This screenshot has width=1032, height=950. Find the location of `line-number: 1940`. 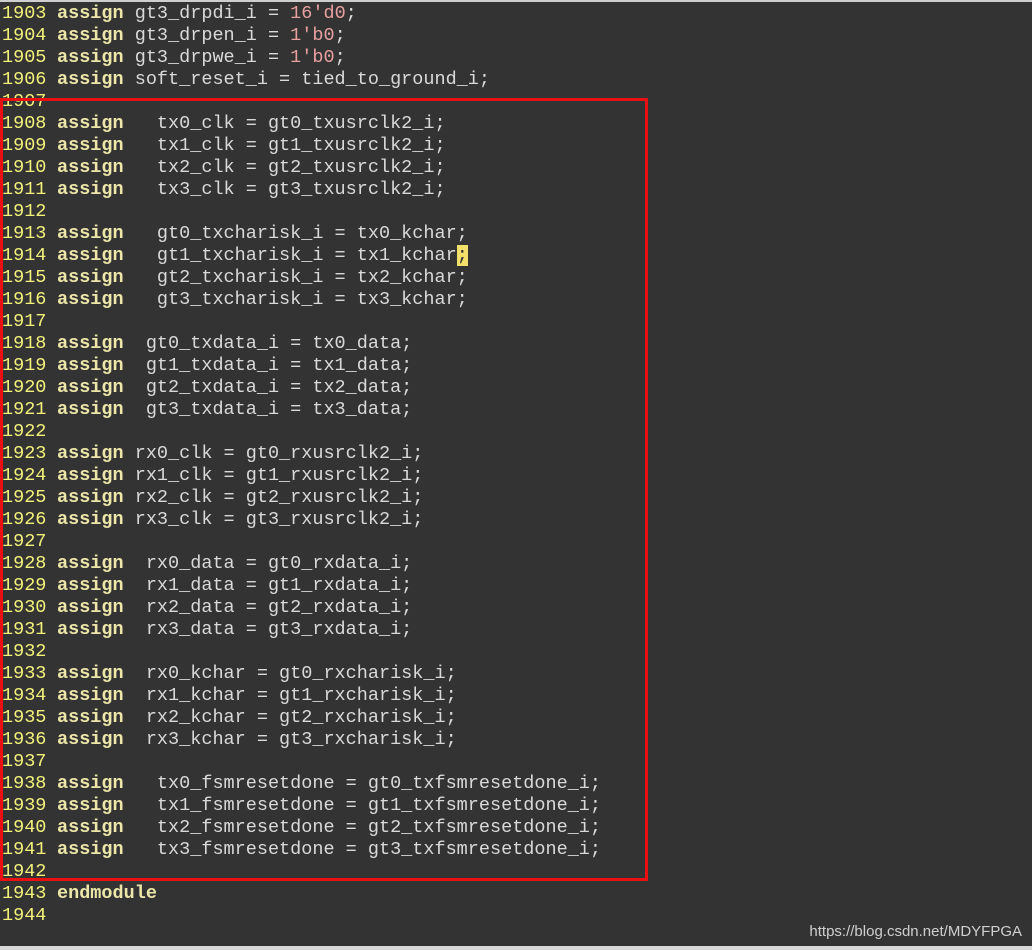

line-number: 1940 is located at coordinates (24, 827).